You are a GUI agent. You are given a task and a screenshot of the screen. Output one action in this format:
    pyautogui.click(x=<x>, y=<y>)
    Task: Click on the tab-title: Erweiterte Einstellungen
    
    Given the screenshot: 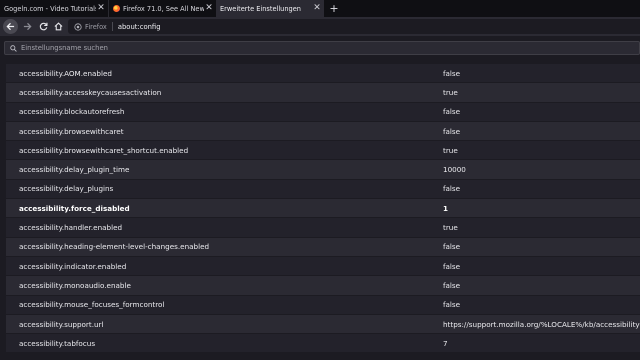 What is the action you would take?
    pyautogui.click(x=260, y=8)
    